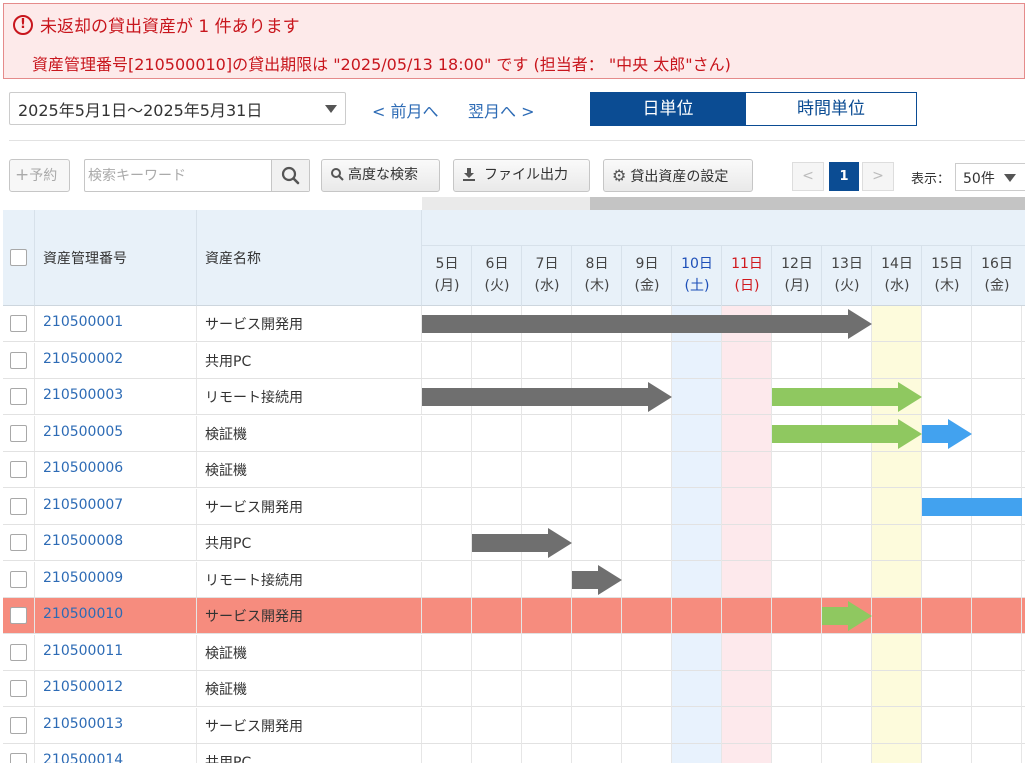 The image size is (1025, 763). I want to click on asset-id-link: 210500008, so click(116, 543).